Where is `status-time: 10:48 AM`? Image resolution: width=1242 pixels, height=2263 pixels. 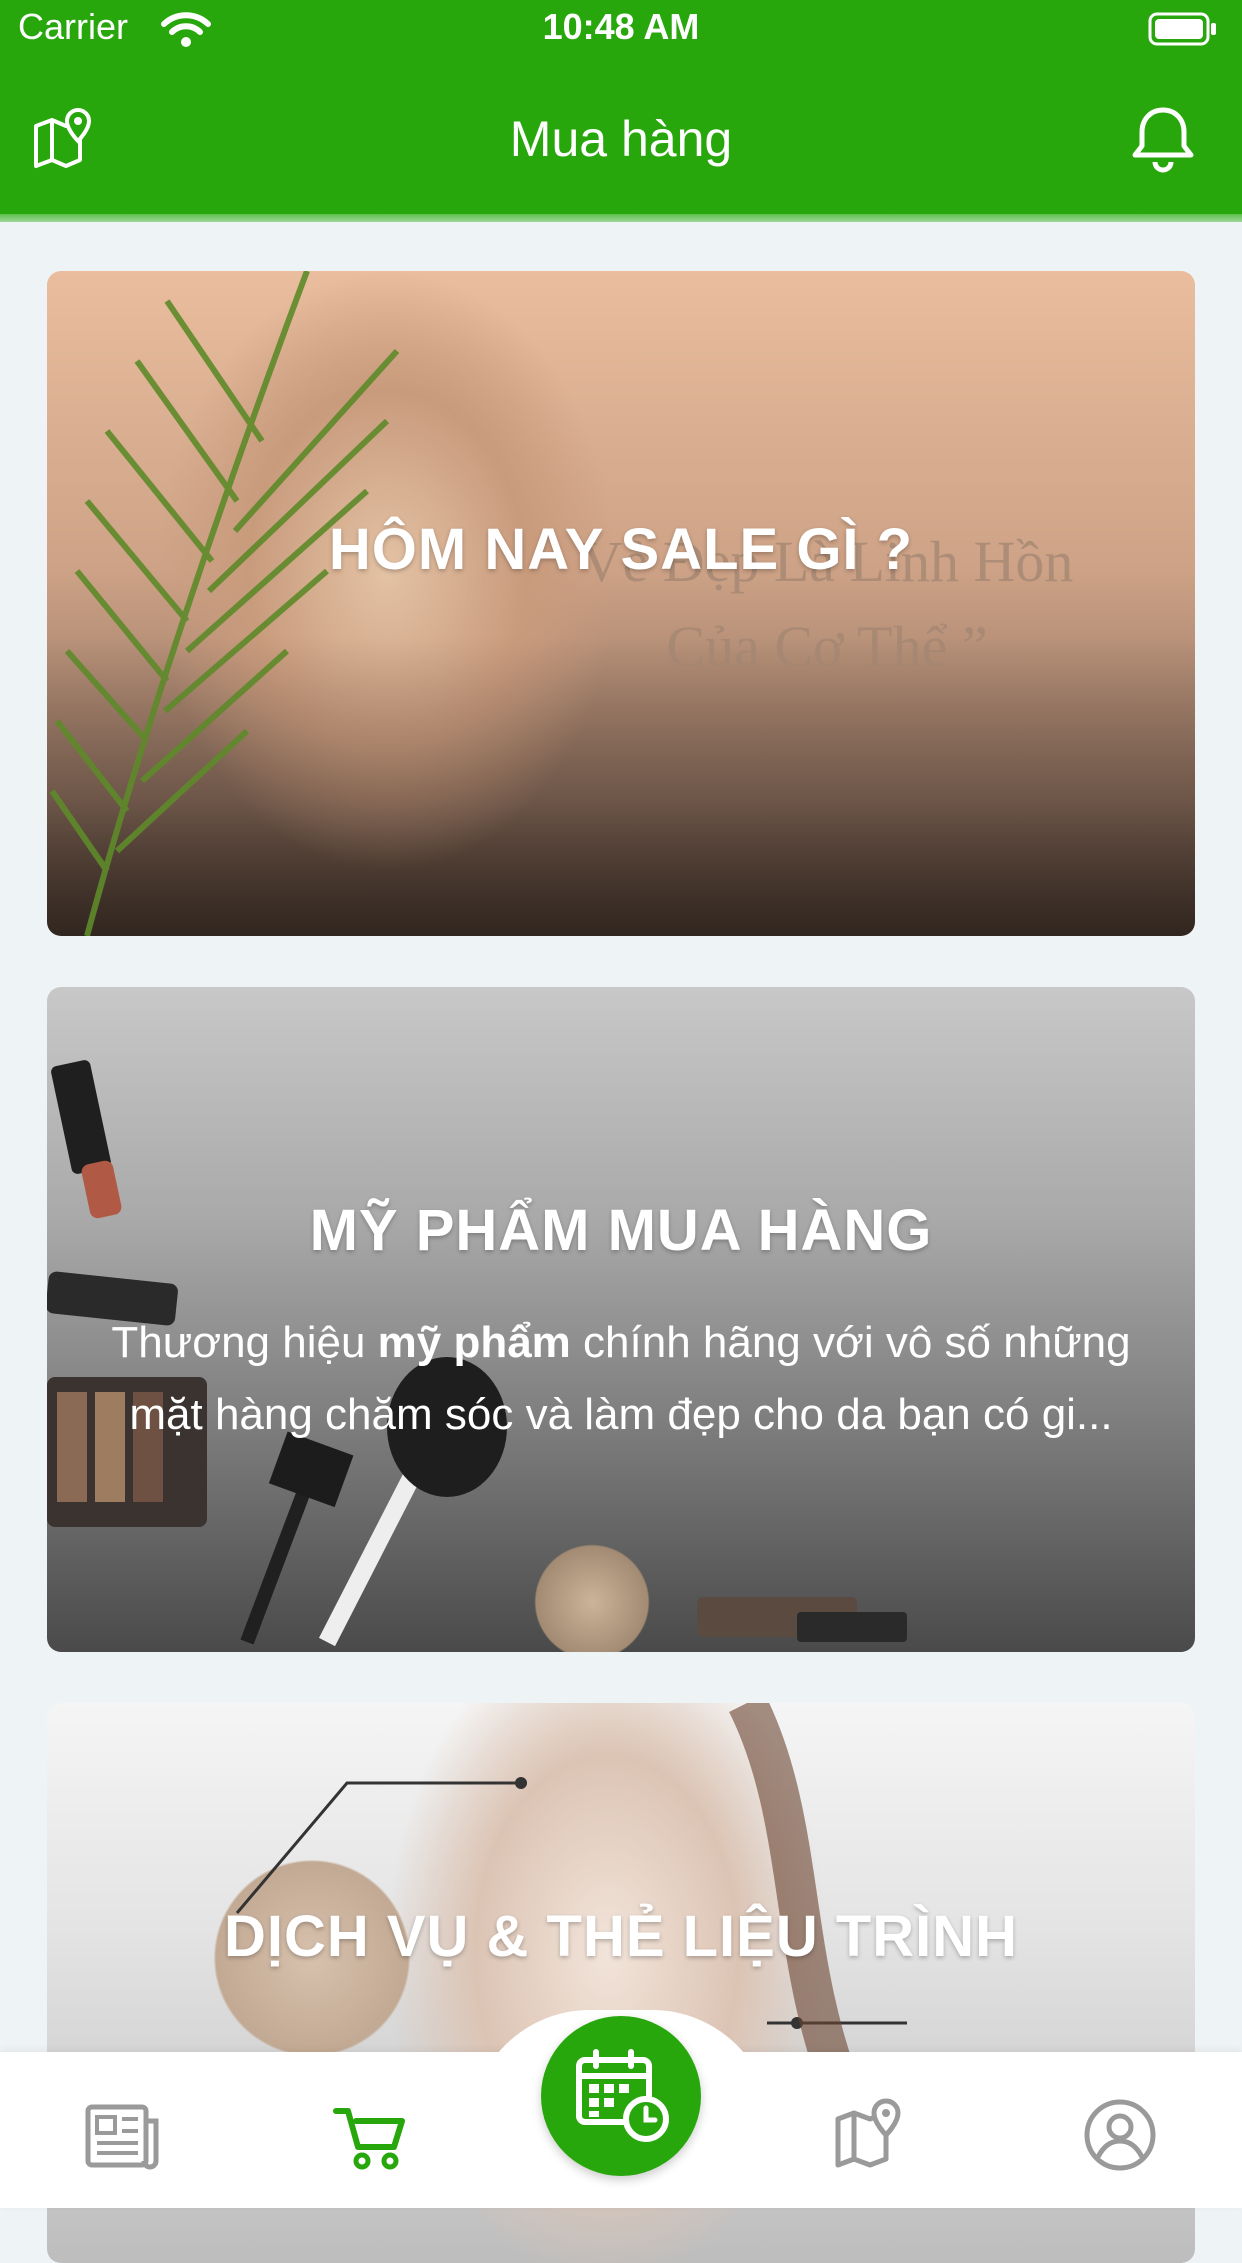
status-time: 10:48 AM is located at coordinates (621, 26).